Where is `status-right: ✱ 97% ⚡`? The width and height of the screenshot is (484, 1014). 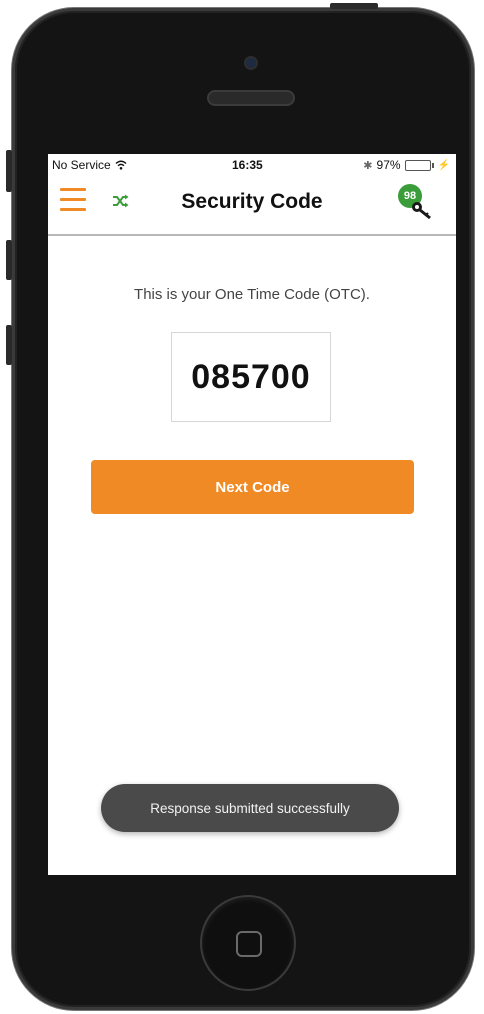 status-right: ✱ 97% ⚡ is located at coordinates (406, 165).